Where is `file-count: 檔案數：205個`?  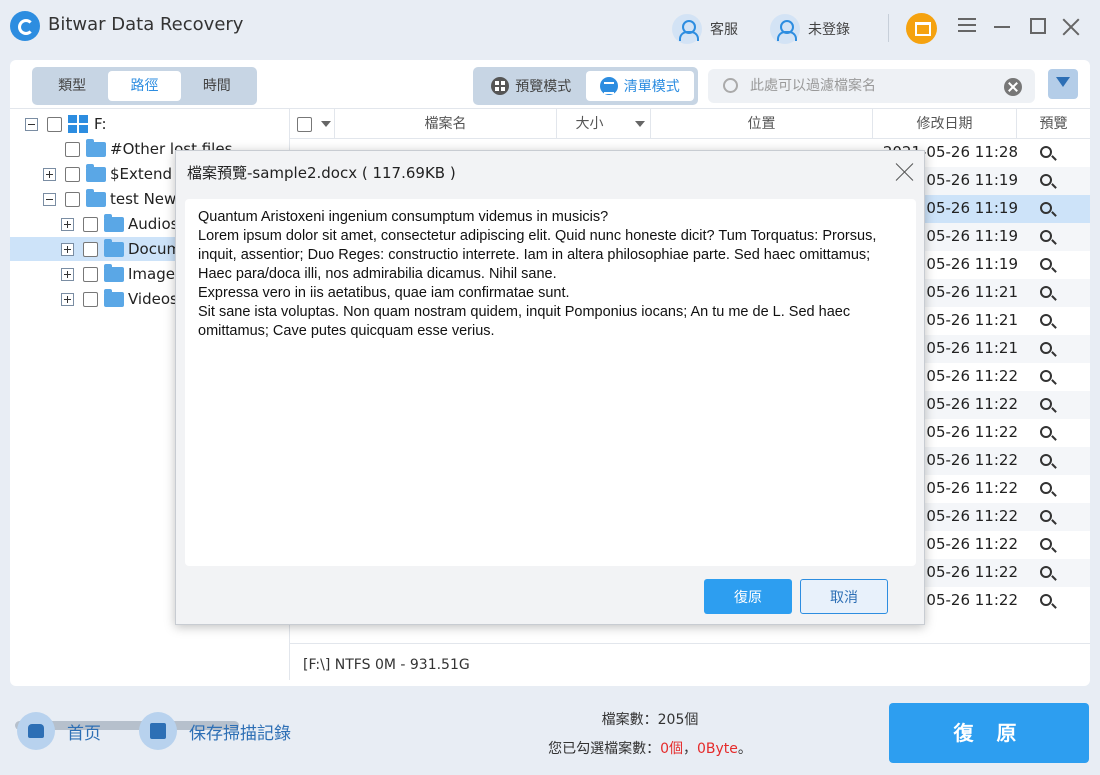
file-count: 檔案數：205個 is located at coordinates (650, 720).